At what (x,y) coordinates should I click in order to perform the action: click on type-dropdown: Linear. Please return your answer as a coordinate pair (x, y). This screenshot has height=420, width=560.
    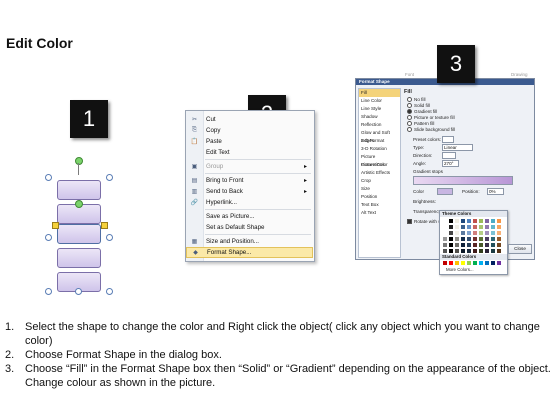
    Looking at the image, I should click on (457, 147).